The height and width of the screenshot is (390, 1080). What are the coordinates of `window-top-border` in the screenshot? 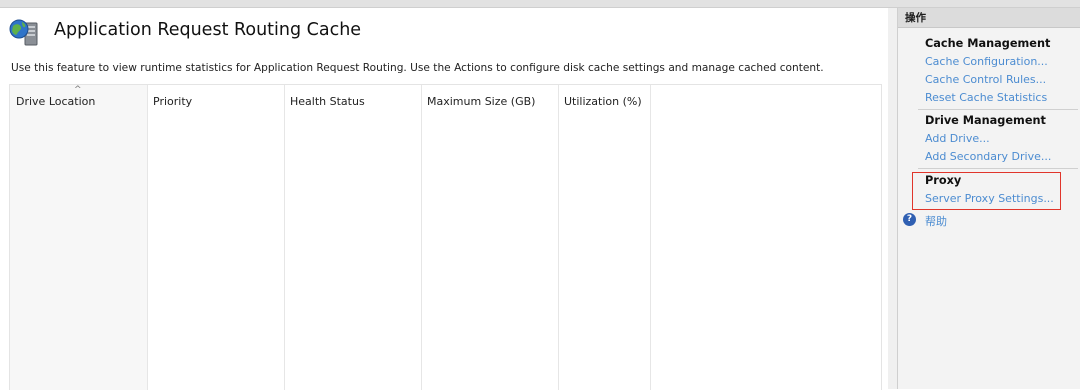 It's located at (540, 4).